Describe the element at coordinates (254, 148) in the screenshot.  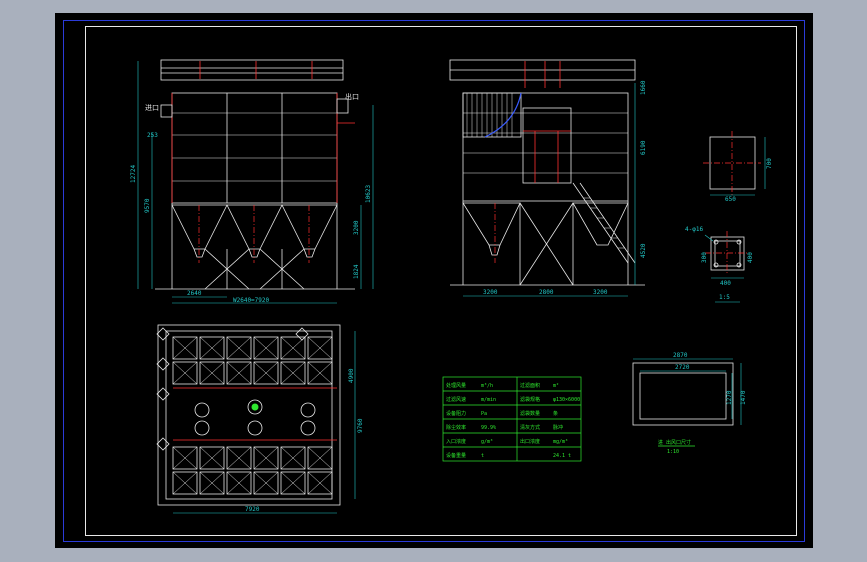
I see `front-housing` at that location.